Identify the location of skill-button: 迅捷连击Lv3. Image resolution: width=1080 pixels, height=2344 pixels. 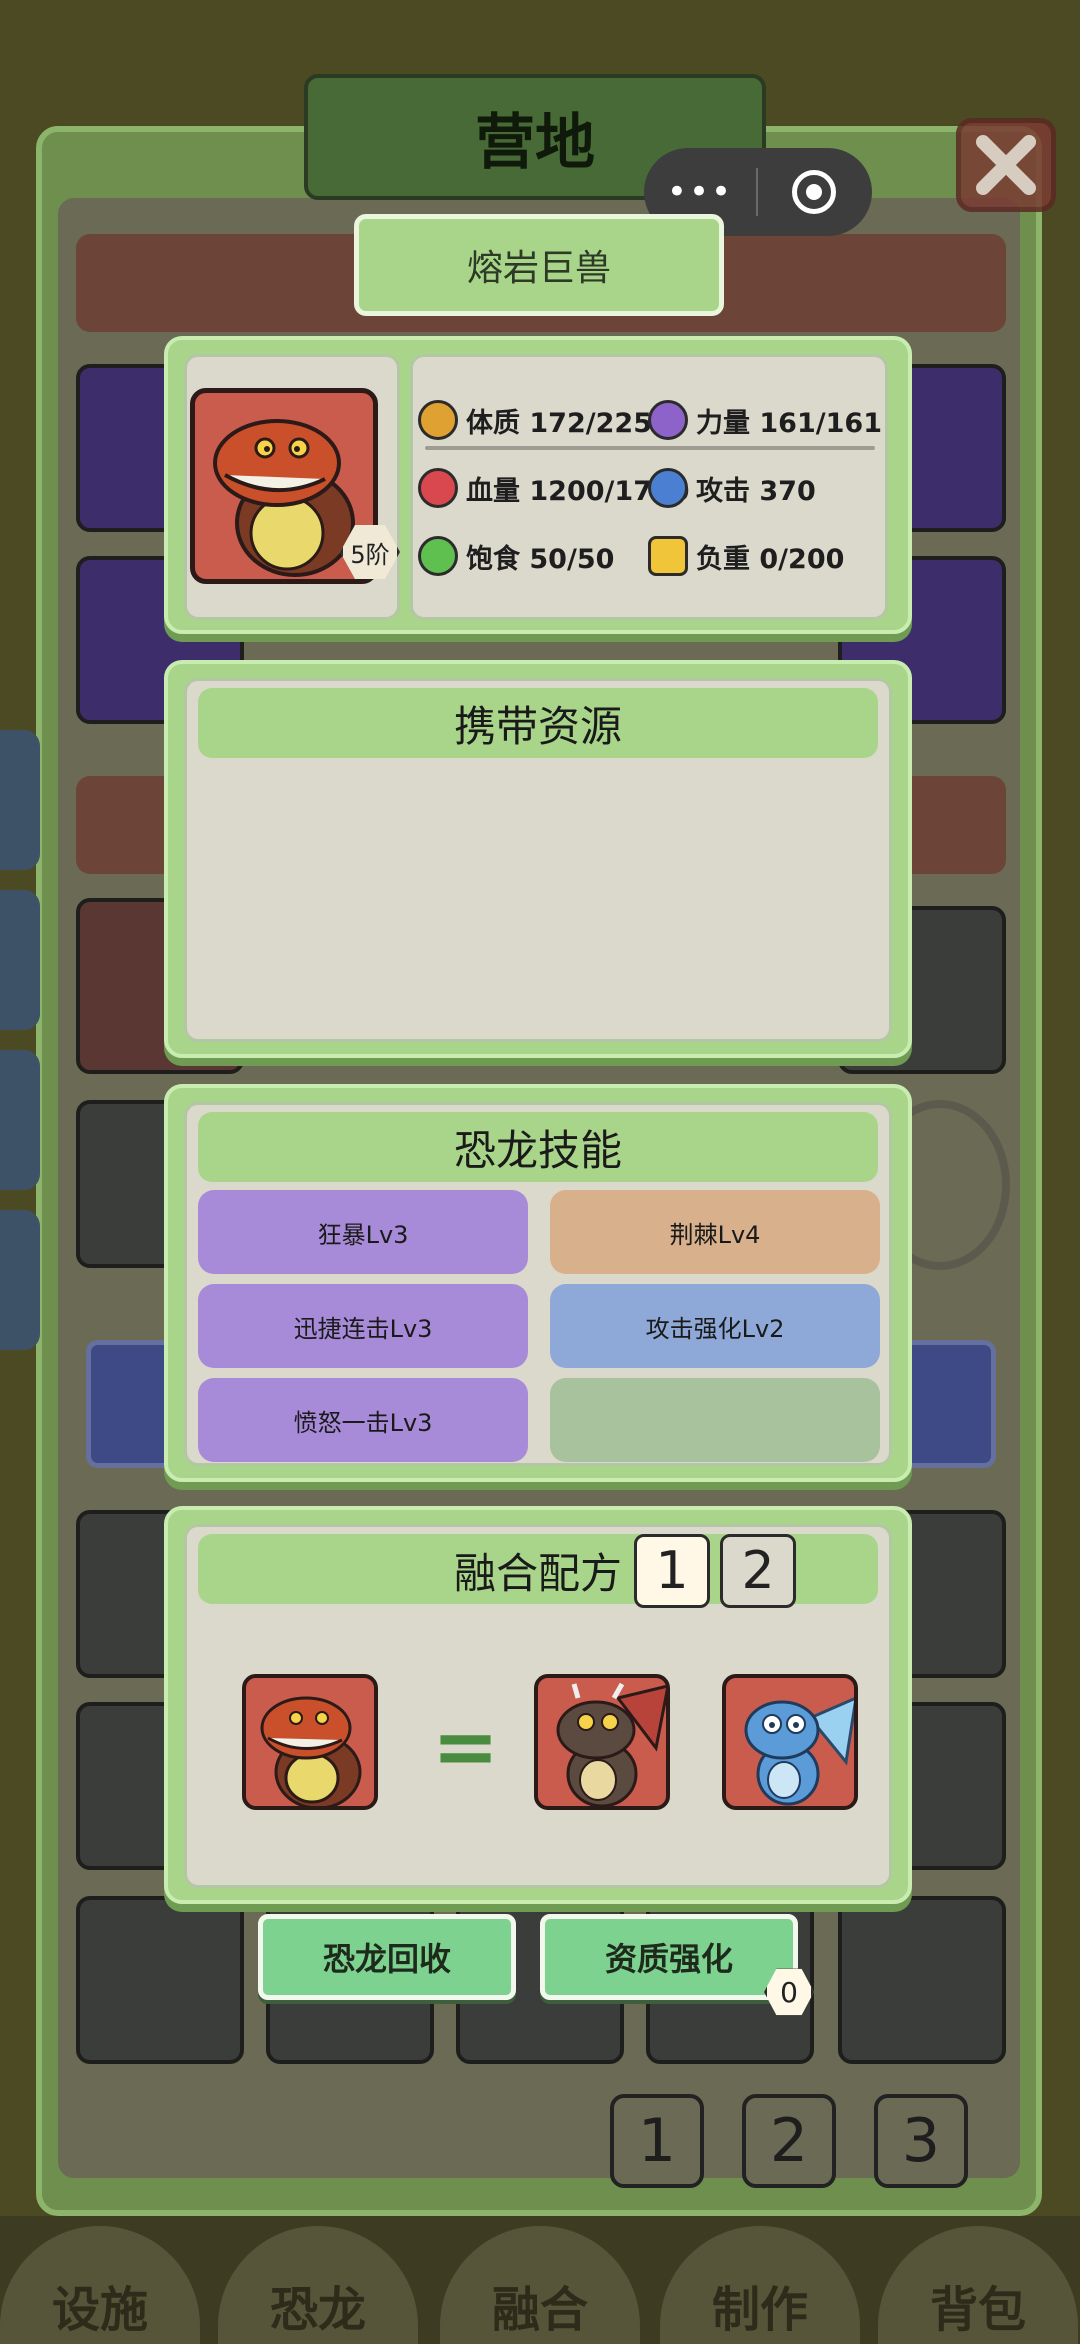
(363, 1326).